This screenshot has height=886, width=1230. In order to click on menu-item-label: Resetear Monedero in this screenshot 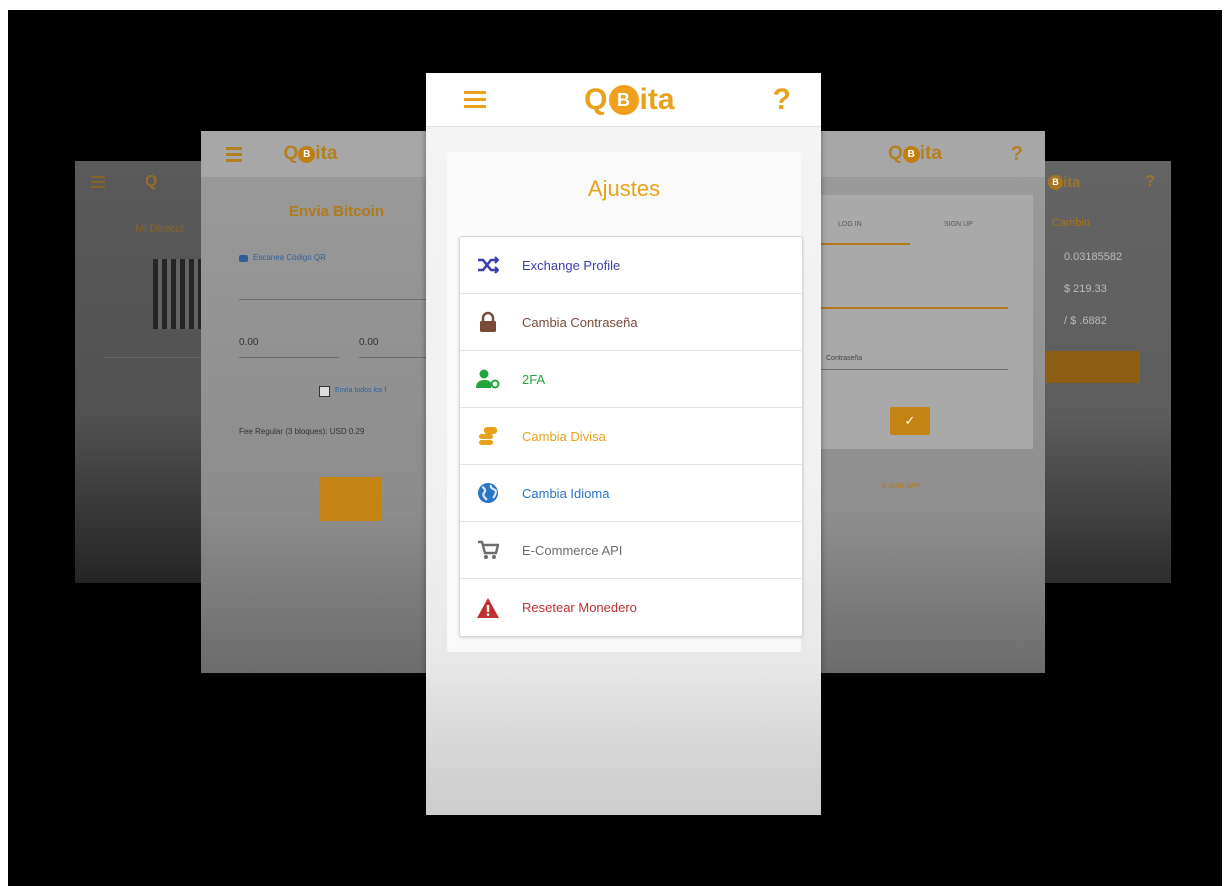, I will do `click(579, 607)`.